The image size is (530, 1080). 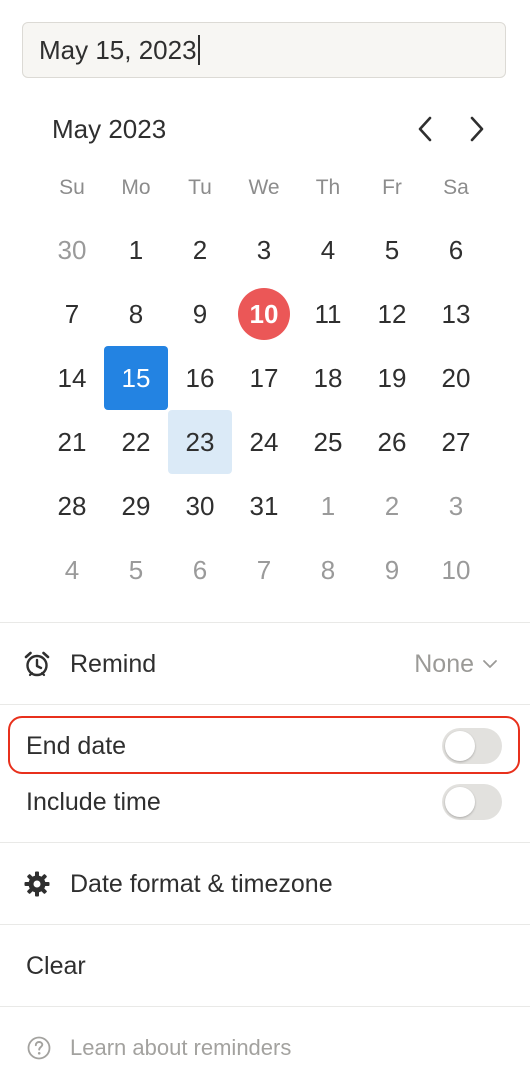 What do you see at coordinates (265, 802) in the screenshot?
I see `include-time-row: Include time` at bounding box center [265, 802].